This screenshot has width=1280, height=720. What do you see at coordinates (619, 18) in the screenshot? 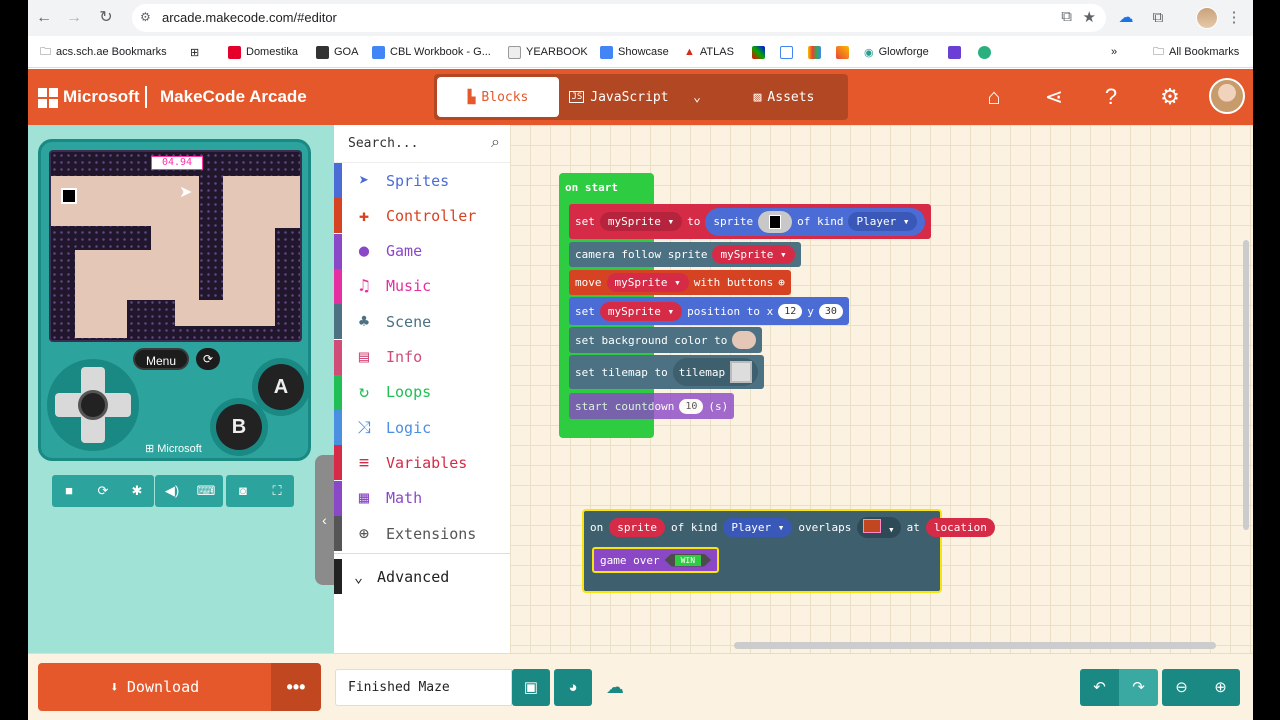
I see `address-bar: ⚙ arcade.makecode.com/#editor ⧉ ★` at bounding box center [619, 18].